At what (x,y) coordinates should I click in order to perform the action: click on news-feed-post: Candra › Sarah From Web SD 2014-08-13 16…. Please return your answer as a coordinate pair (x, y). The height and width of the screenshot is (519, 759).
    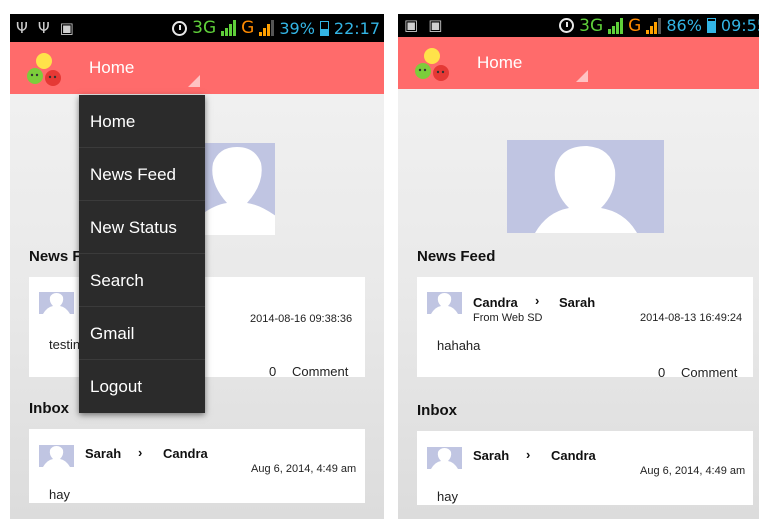
    Looking at the image, I should click on (585, 328).